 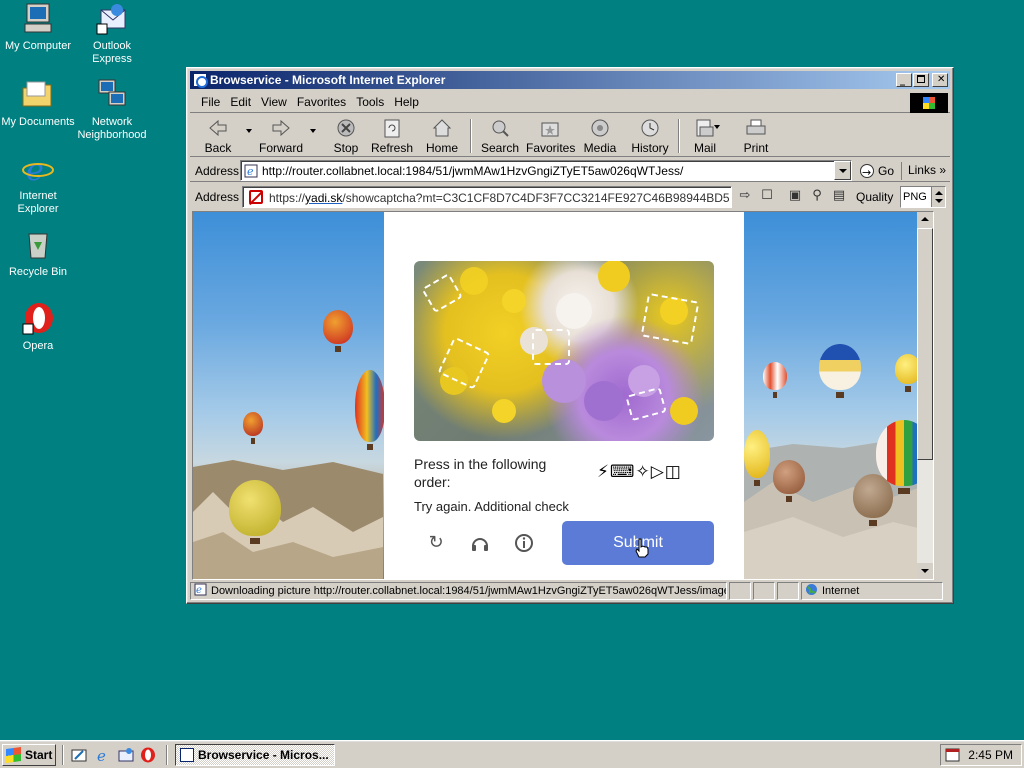 I want to click on scroll-down-button, so click(x=925, y=571).